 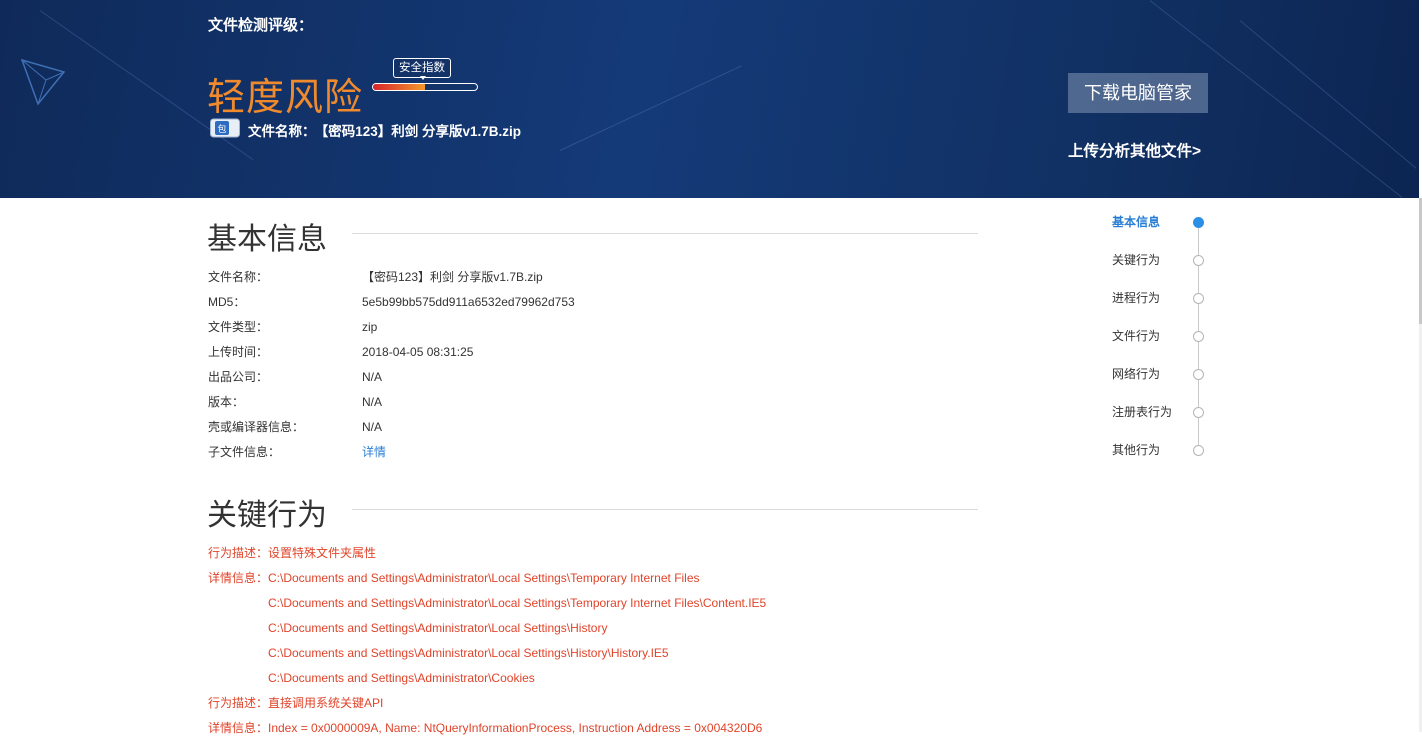 What do you see at coordinates (238, 377) in the screenshot?
I see `info-label: 出品公司：` at bounding box center [238, 377].